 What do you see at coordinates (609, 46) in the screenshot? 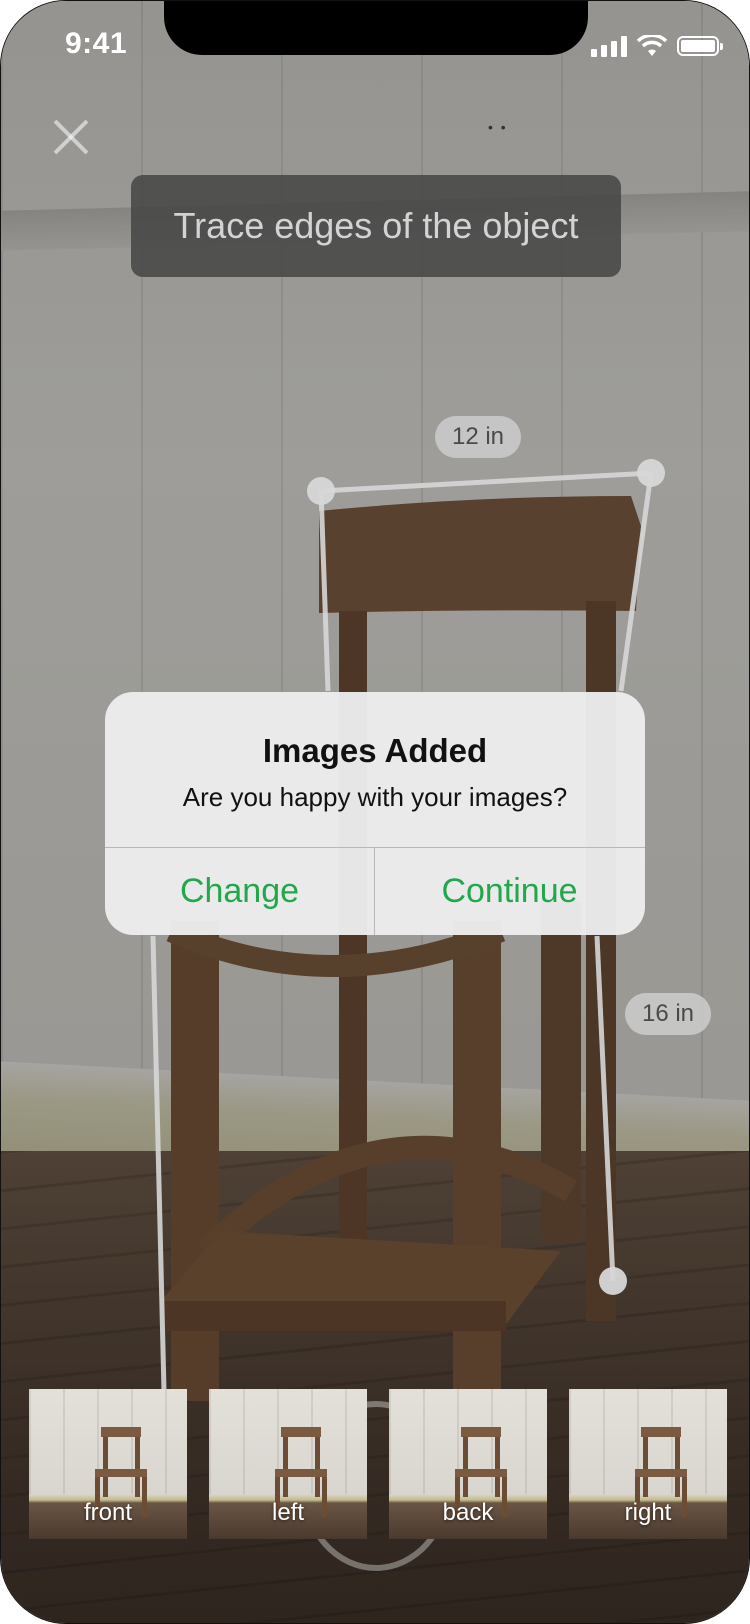
I see `signal-icon` at bounding box center [609, 46].